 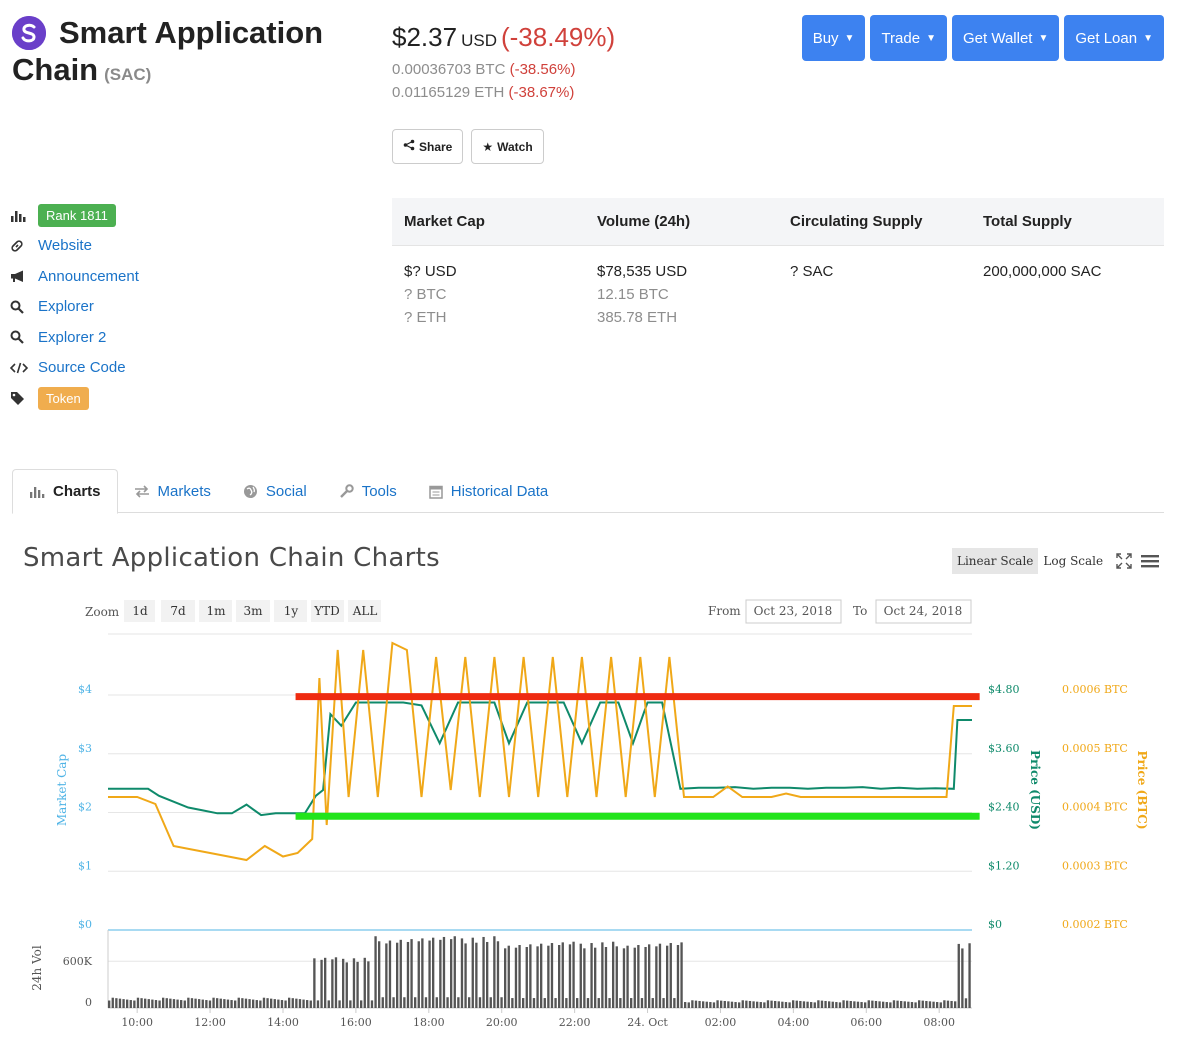 I want to click on link-icon, so click(x=24, y=246).